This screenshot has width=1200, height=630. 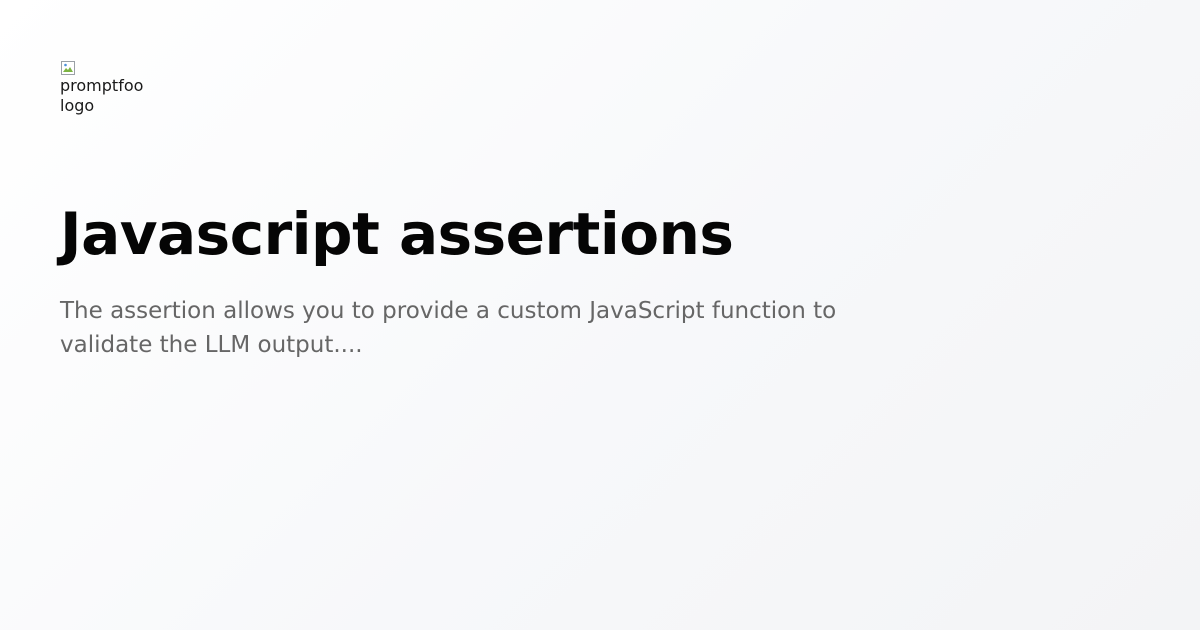 I want to click on logo-alt-text: promptfoo logo, so click(x=102, y=88).